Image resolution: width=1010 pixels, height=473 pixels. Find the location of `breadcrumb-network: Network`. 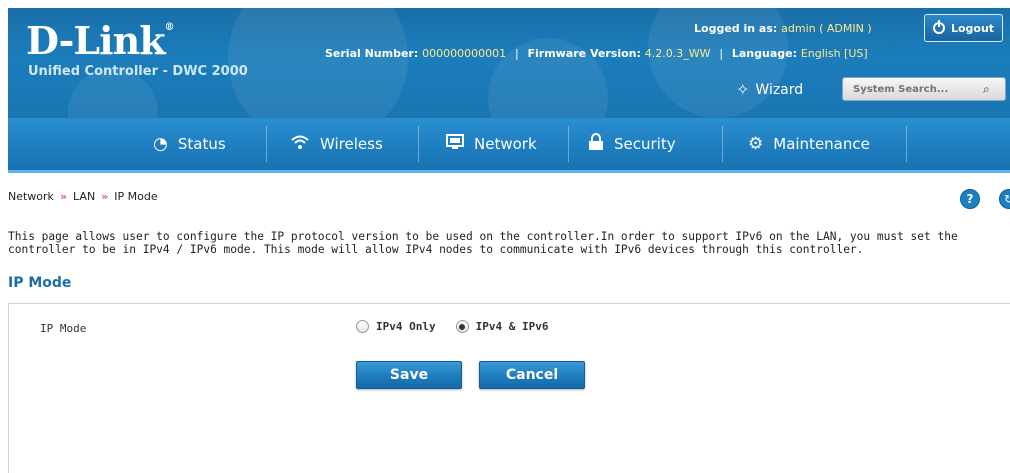

breadcrumb-network: Network is located at coordinates (31, 196).